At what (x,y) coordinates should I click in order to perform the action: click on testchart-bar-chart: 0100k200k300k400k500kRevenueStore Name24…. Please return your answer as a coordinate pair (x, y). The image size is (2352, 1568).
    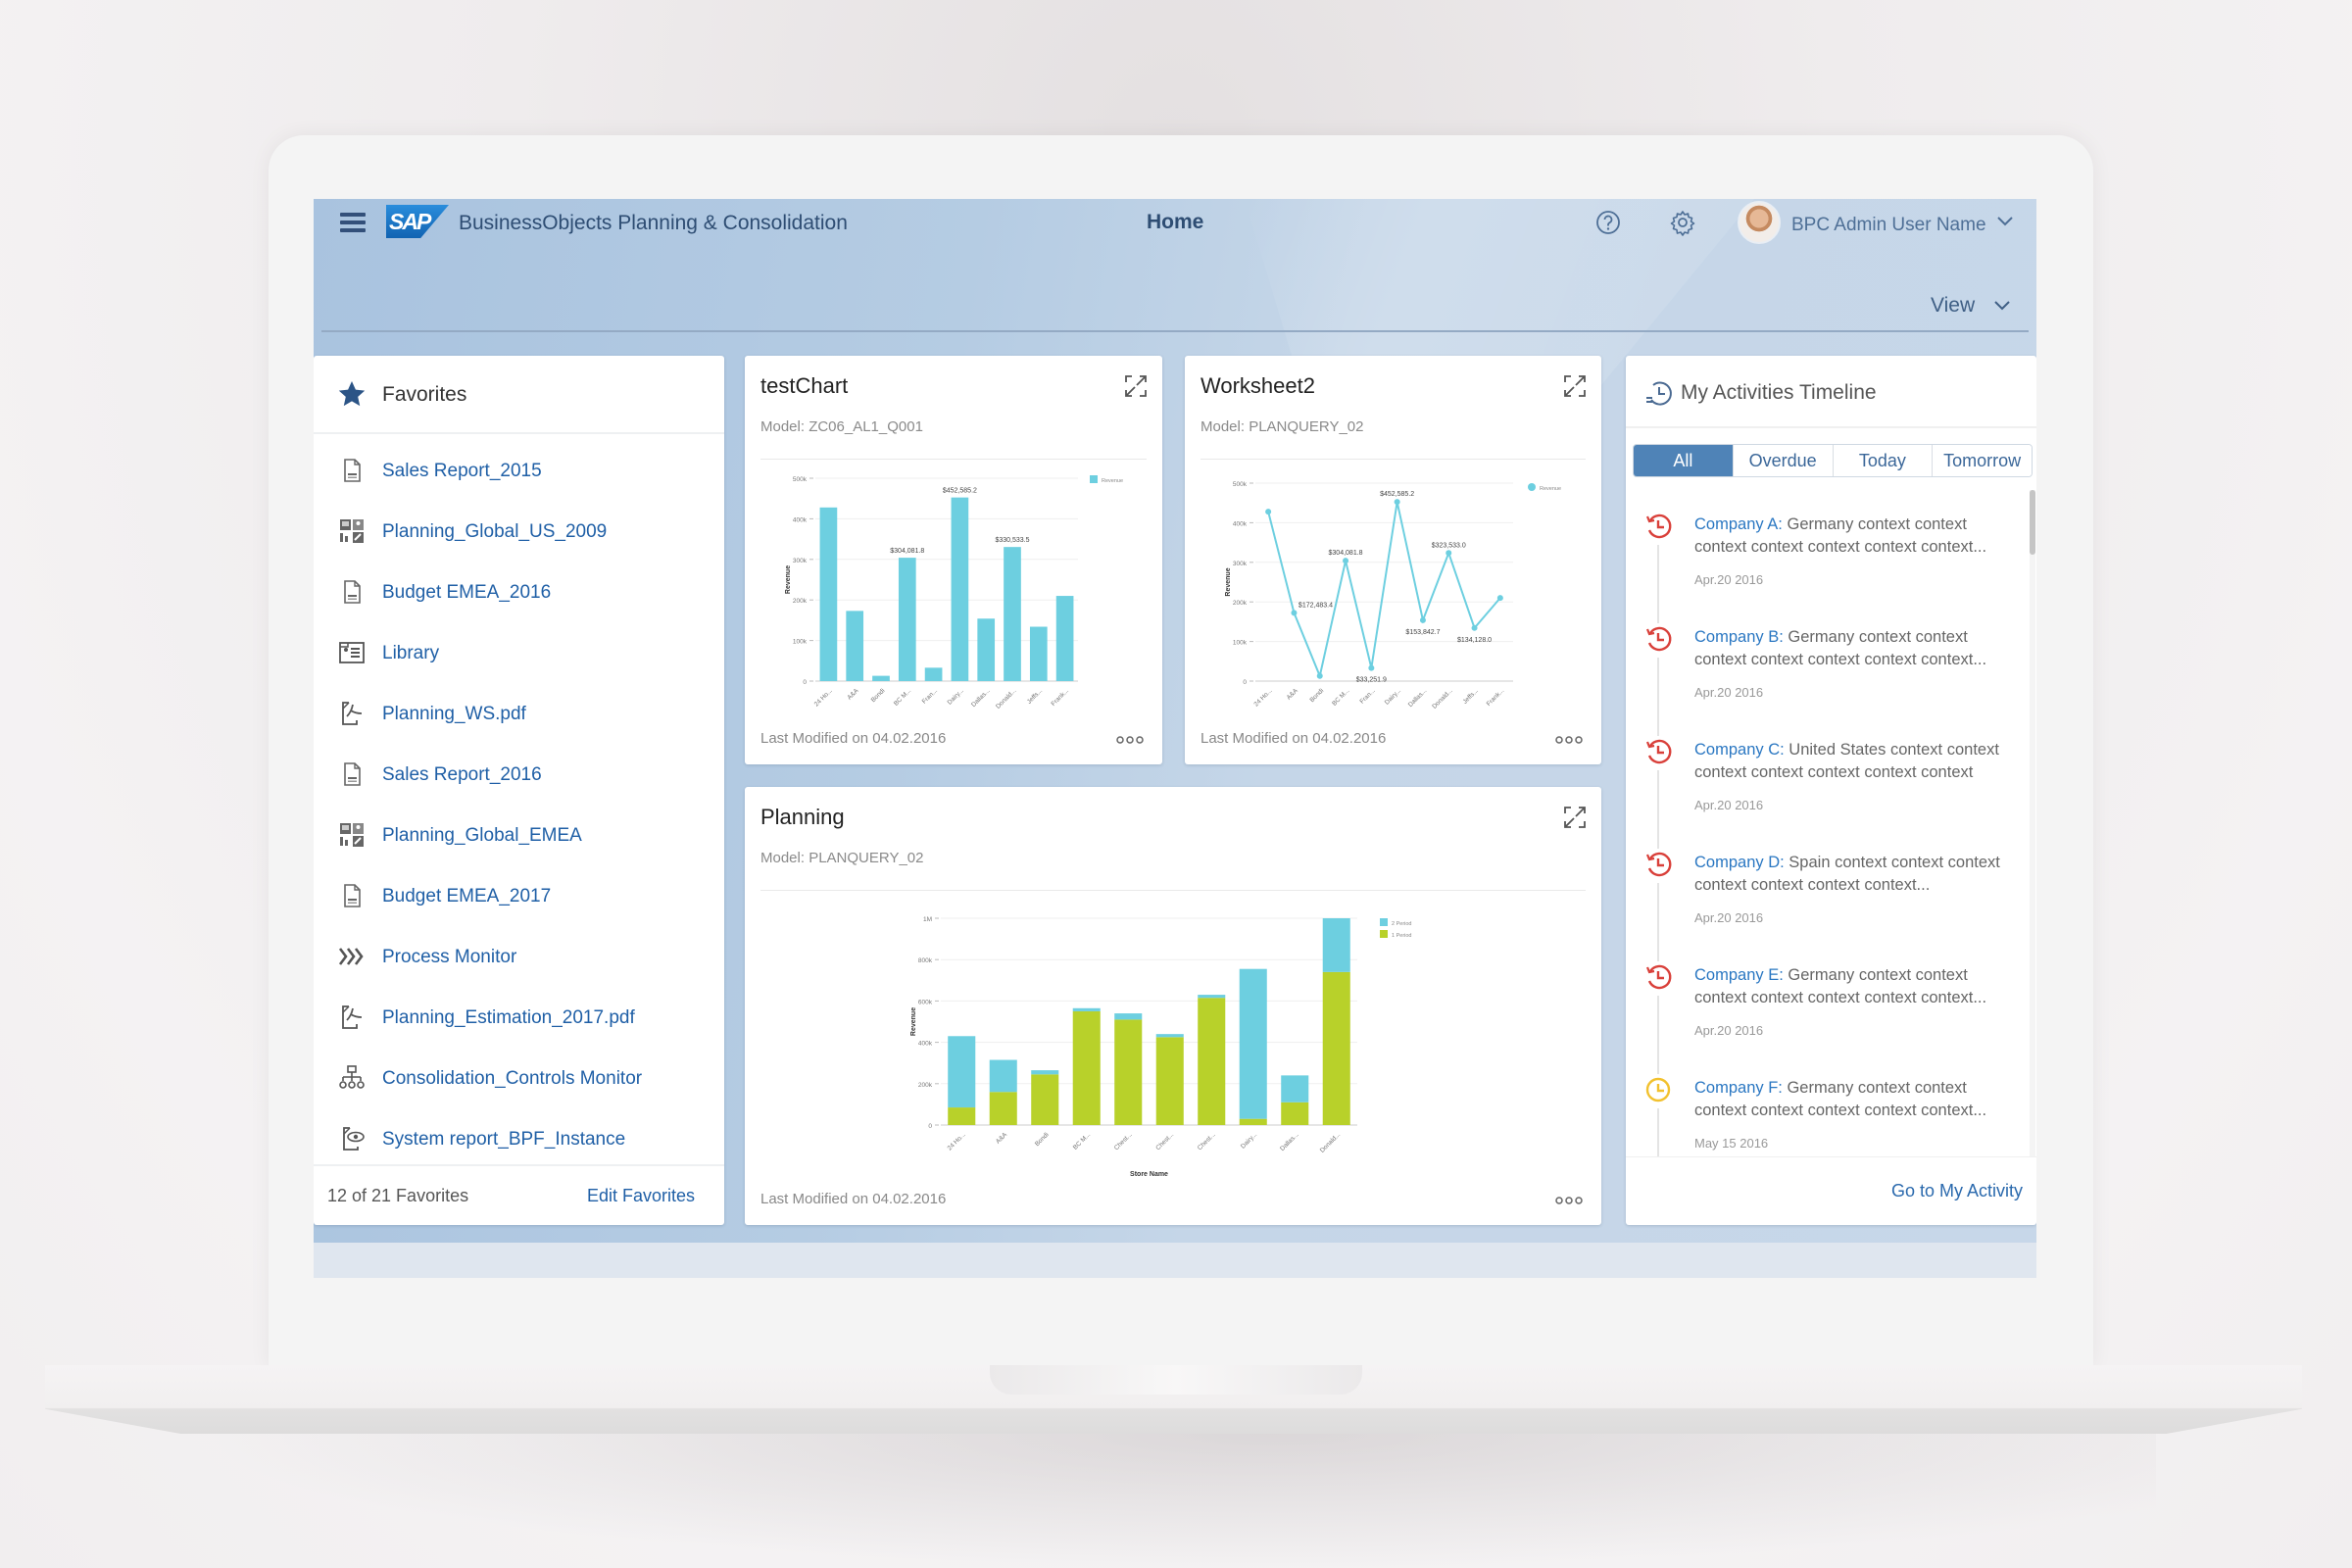
    Looking at the image, I should click on (954, 592).